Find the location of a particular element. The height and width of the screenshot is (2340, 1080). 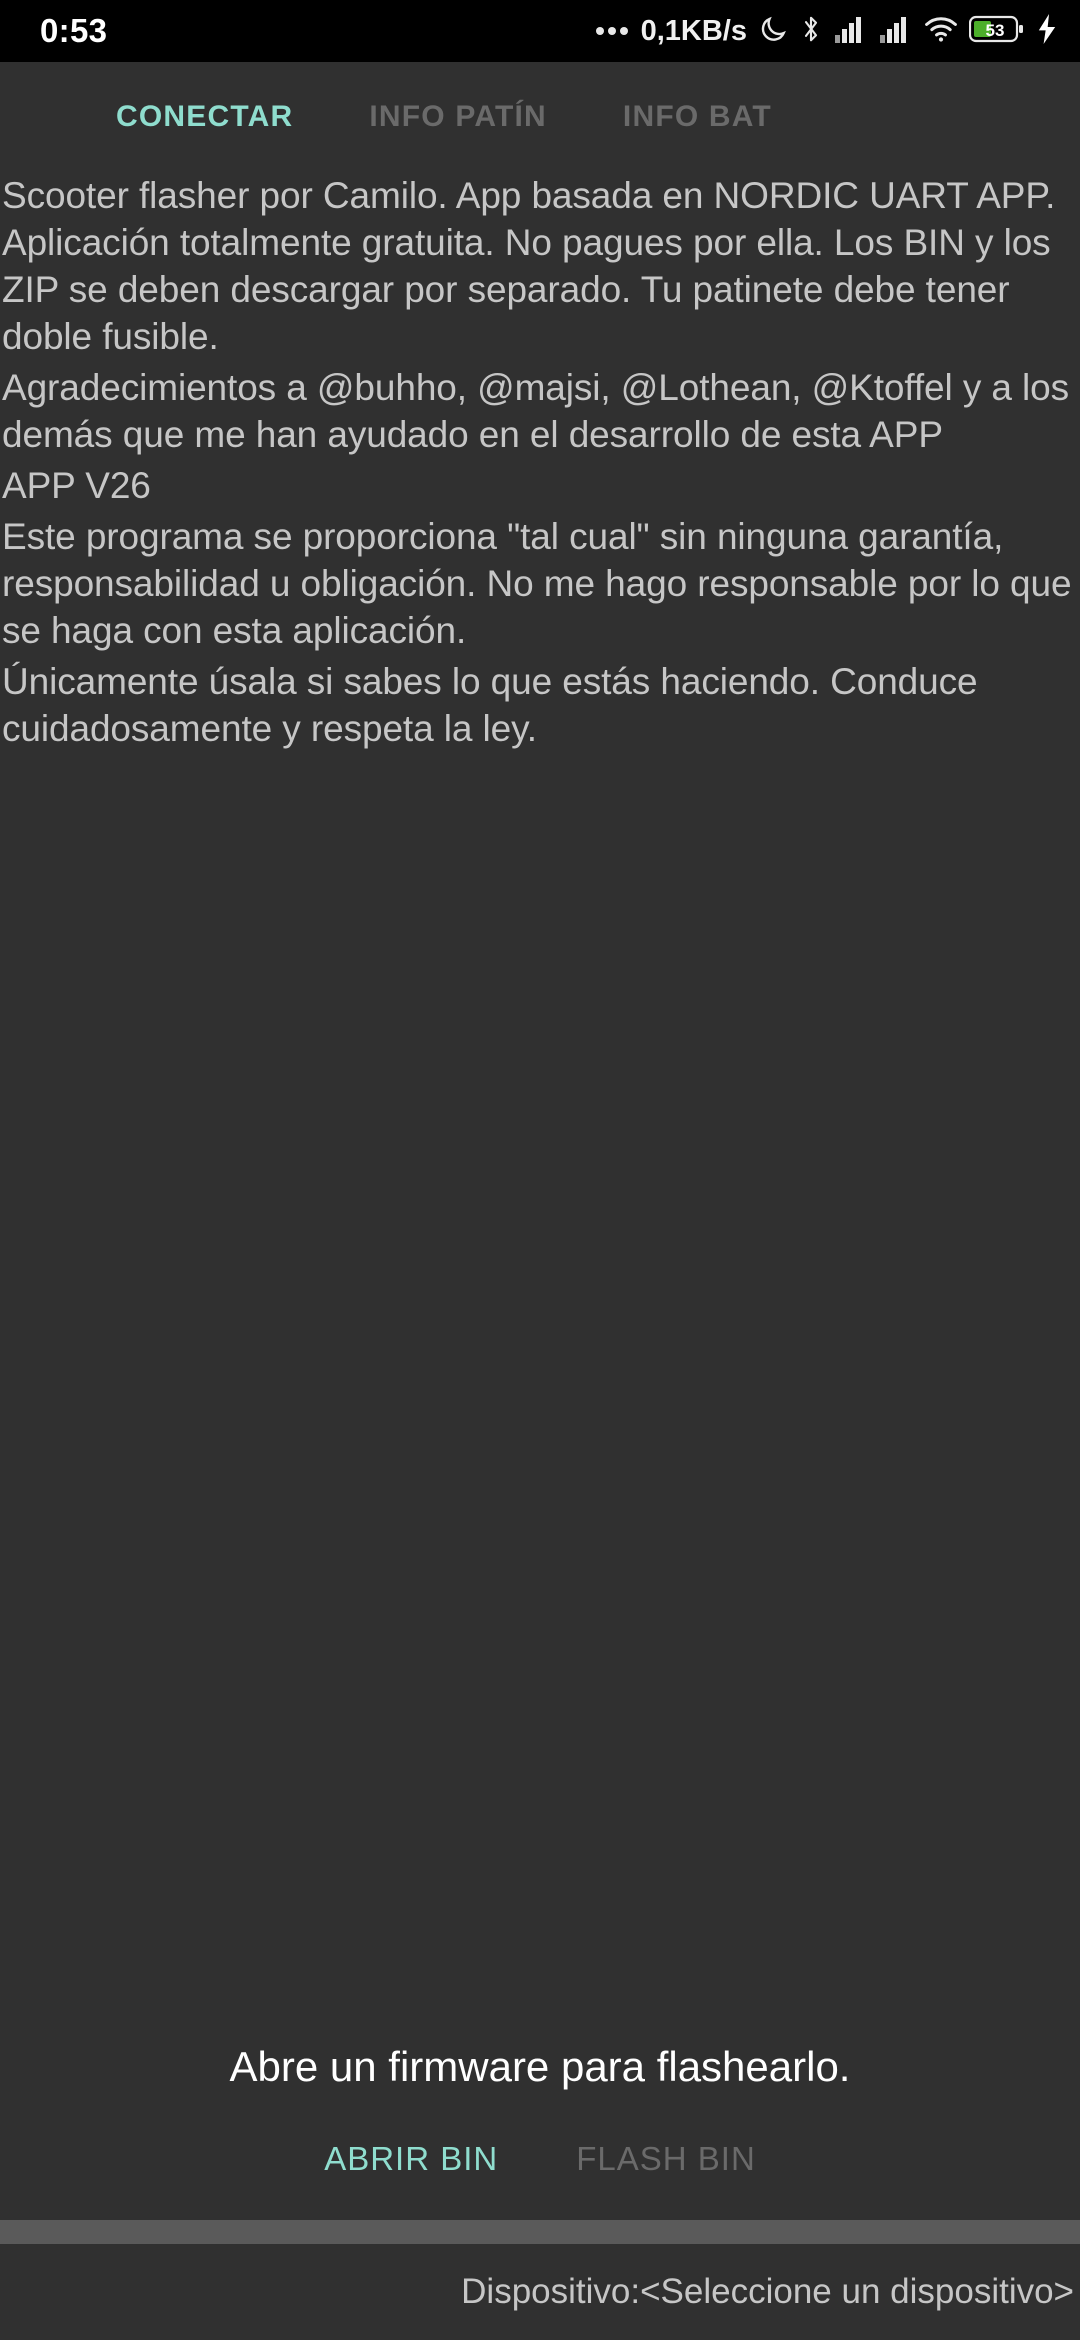

status-bar-clock: 0:53 is located at coordinates (74, 30).